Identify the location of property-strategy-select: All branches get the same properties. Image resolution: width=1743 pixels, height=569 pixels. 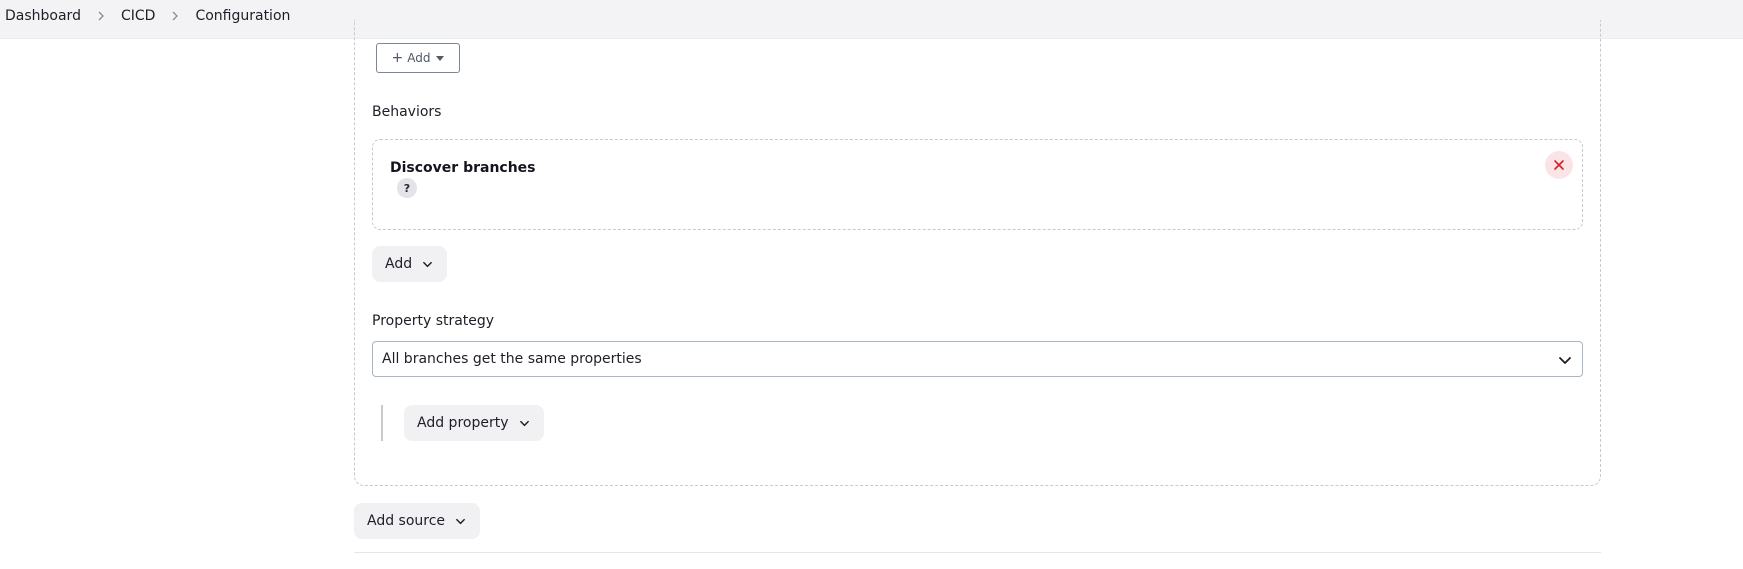
(977, 359).